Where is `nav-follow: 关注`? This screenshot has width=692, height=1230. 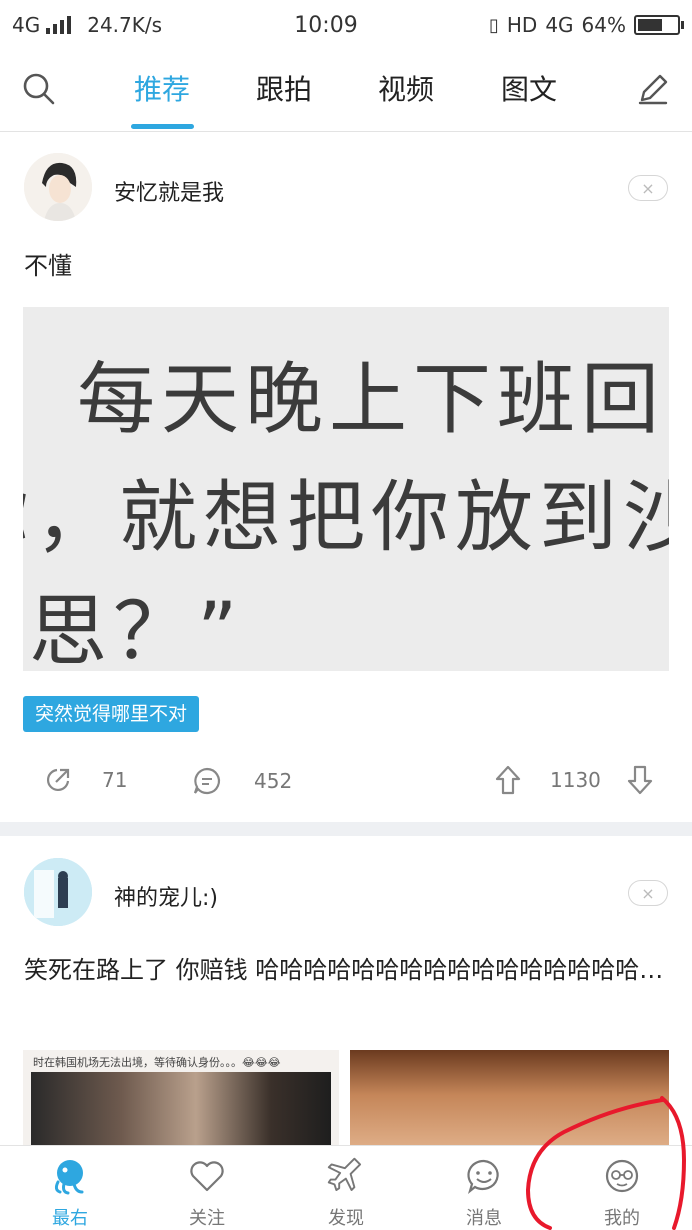
nav-follow: 关注 is located at coordinates (207, 1188).